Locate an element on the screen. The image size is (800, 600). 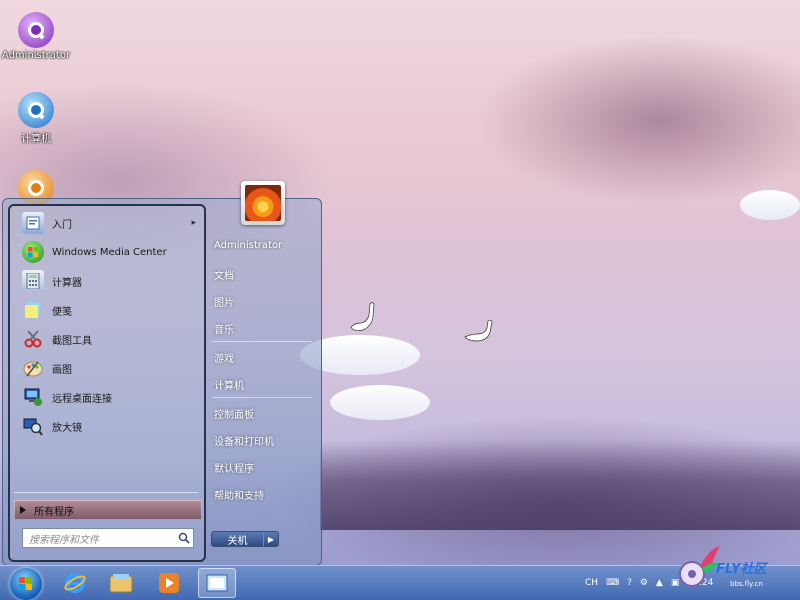
active-window-icon is located at coordinates (217, 583).